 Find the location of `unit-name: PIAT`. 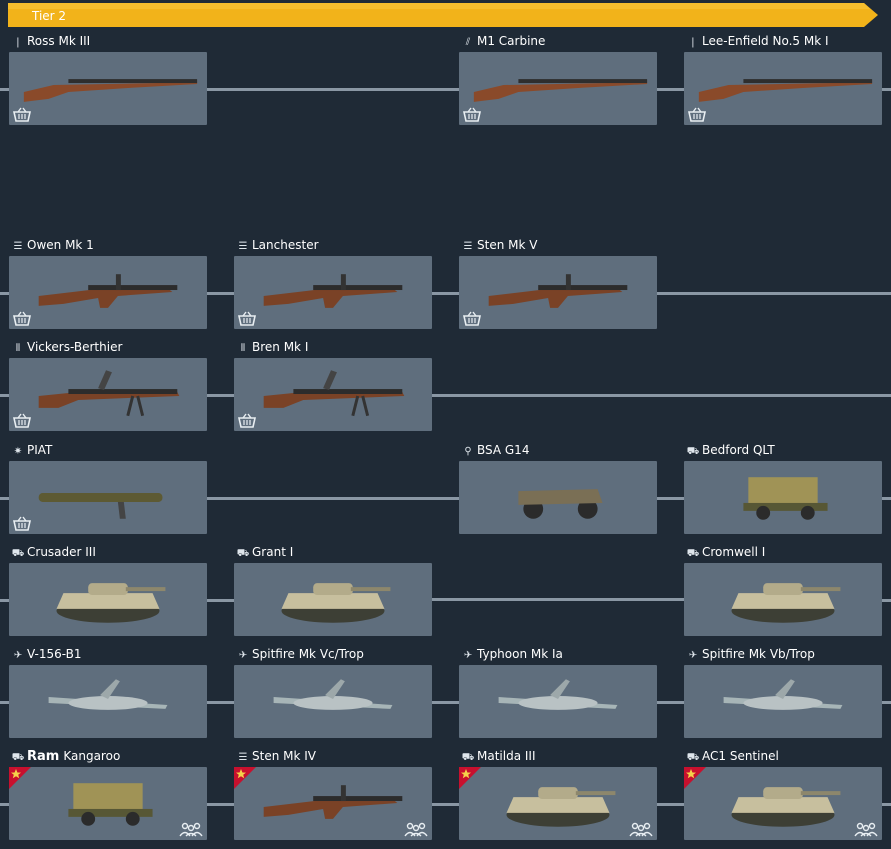

unit-name: PIAT is located at coordinates (40, 450).